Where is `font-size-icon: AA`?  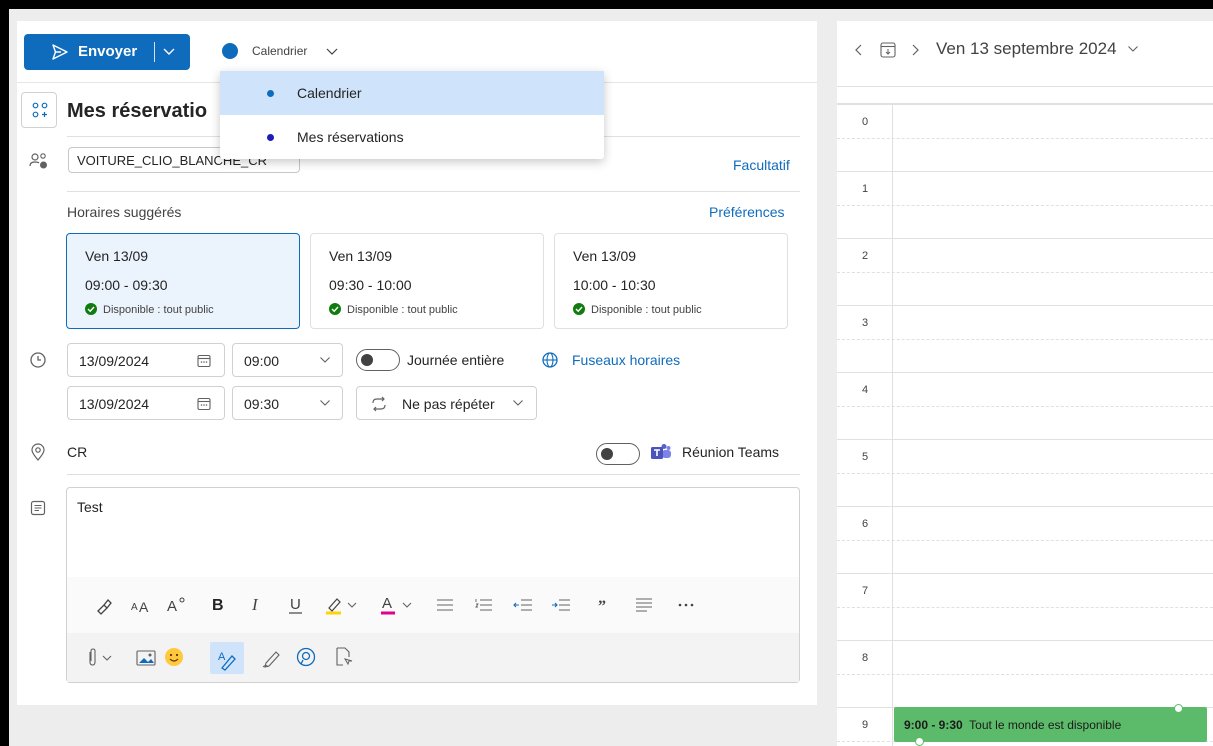
font-size-icon: AA is located at coordinates (142, 606).